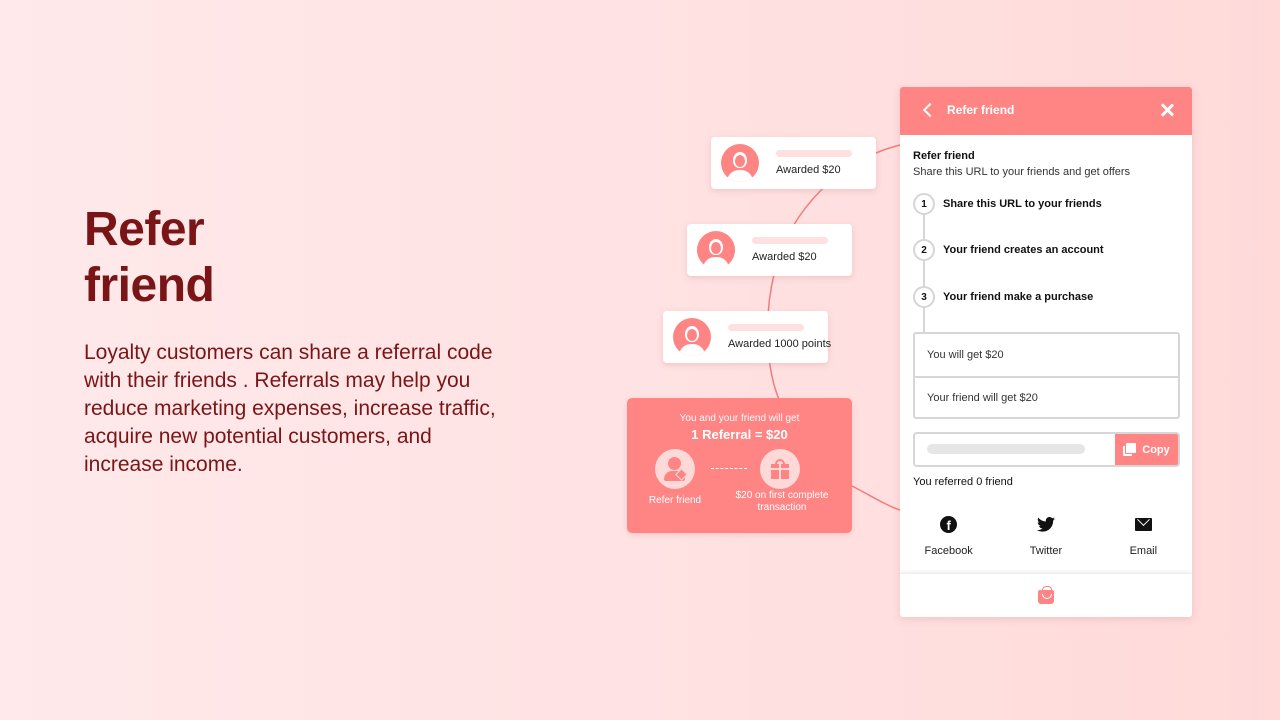  Describe the element at coordinates (780, 469) in the screenshot. I see `gift-icon` at that location.